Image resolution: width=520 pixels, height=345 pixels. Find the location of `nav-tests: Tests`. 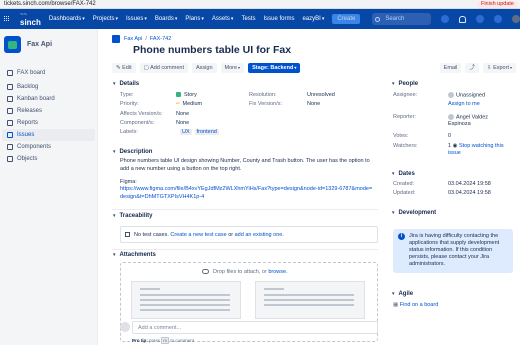

nav-tests: Tests is located at coordinates (248, 19).